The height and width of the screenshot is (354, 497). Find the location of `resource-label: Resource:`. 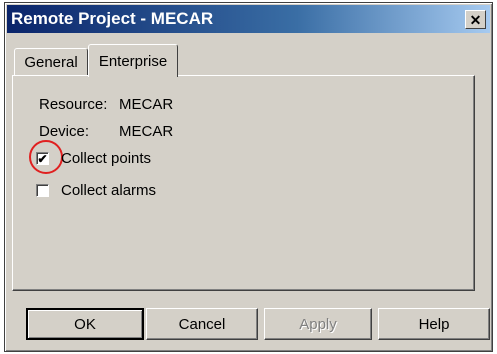

resource-label: Resource: is located at coordinates (73, 104).